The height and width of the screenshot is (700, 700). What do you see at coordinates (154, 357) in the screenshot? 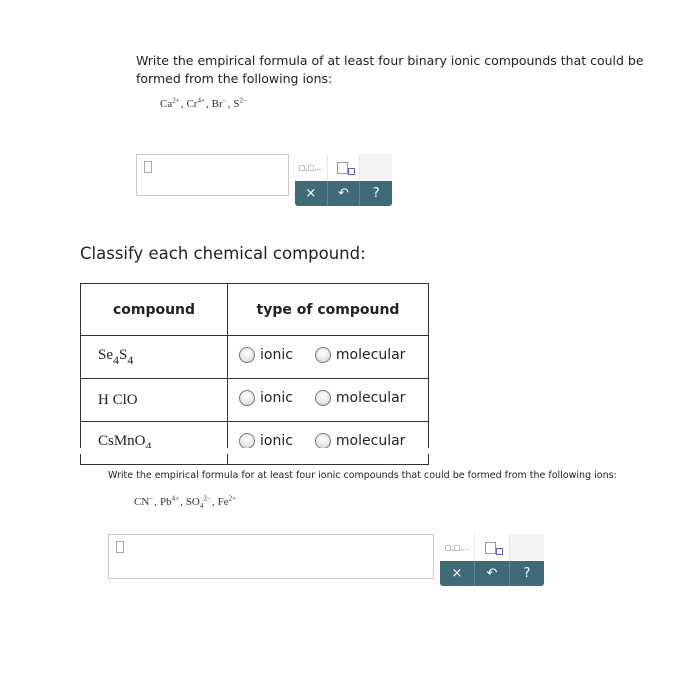
I see `compound-formula: Se4S4` at bounding box center [154, 357].